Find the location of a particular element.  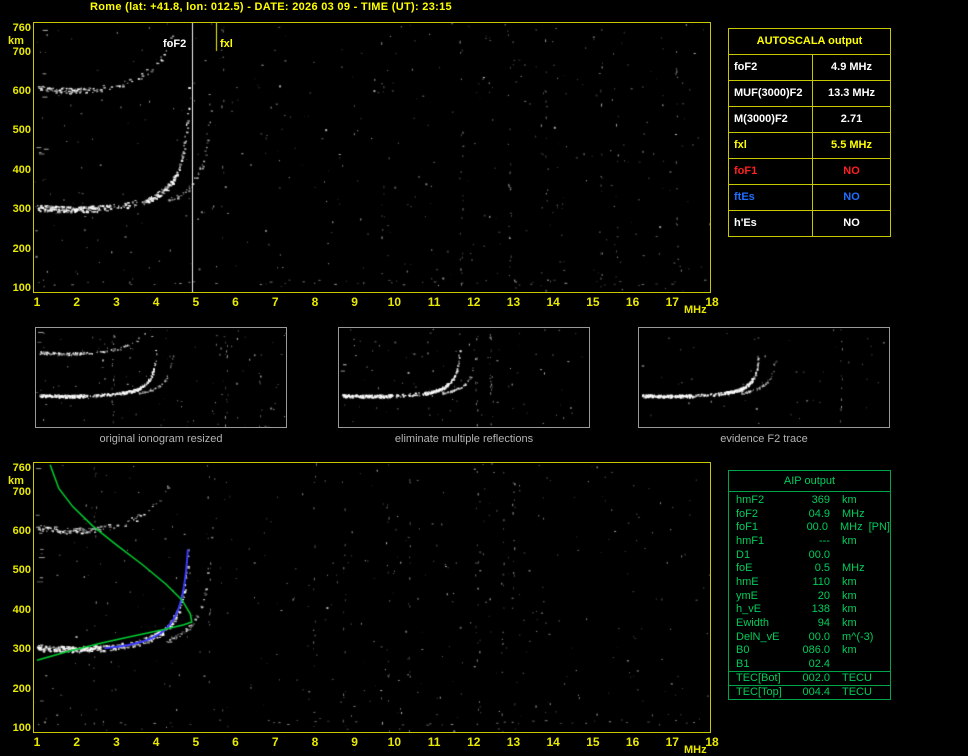

y-tick-label: 100 is located at coordinates (21, 728).